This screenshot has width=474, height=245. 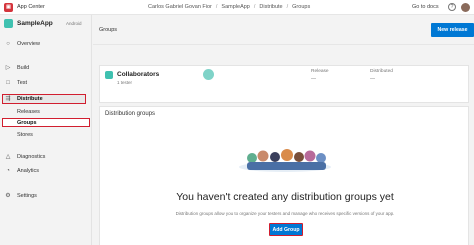 I want to click on app-icon, so click(x=8, y=23).